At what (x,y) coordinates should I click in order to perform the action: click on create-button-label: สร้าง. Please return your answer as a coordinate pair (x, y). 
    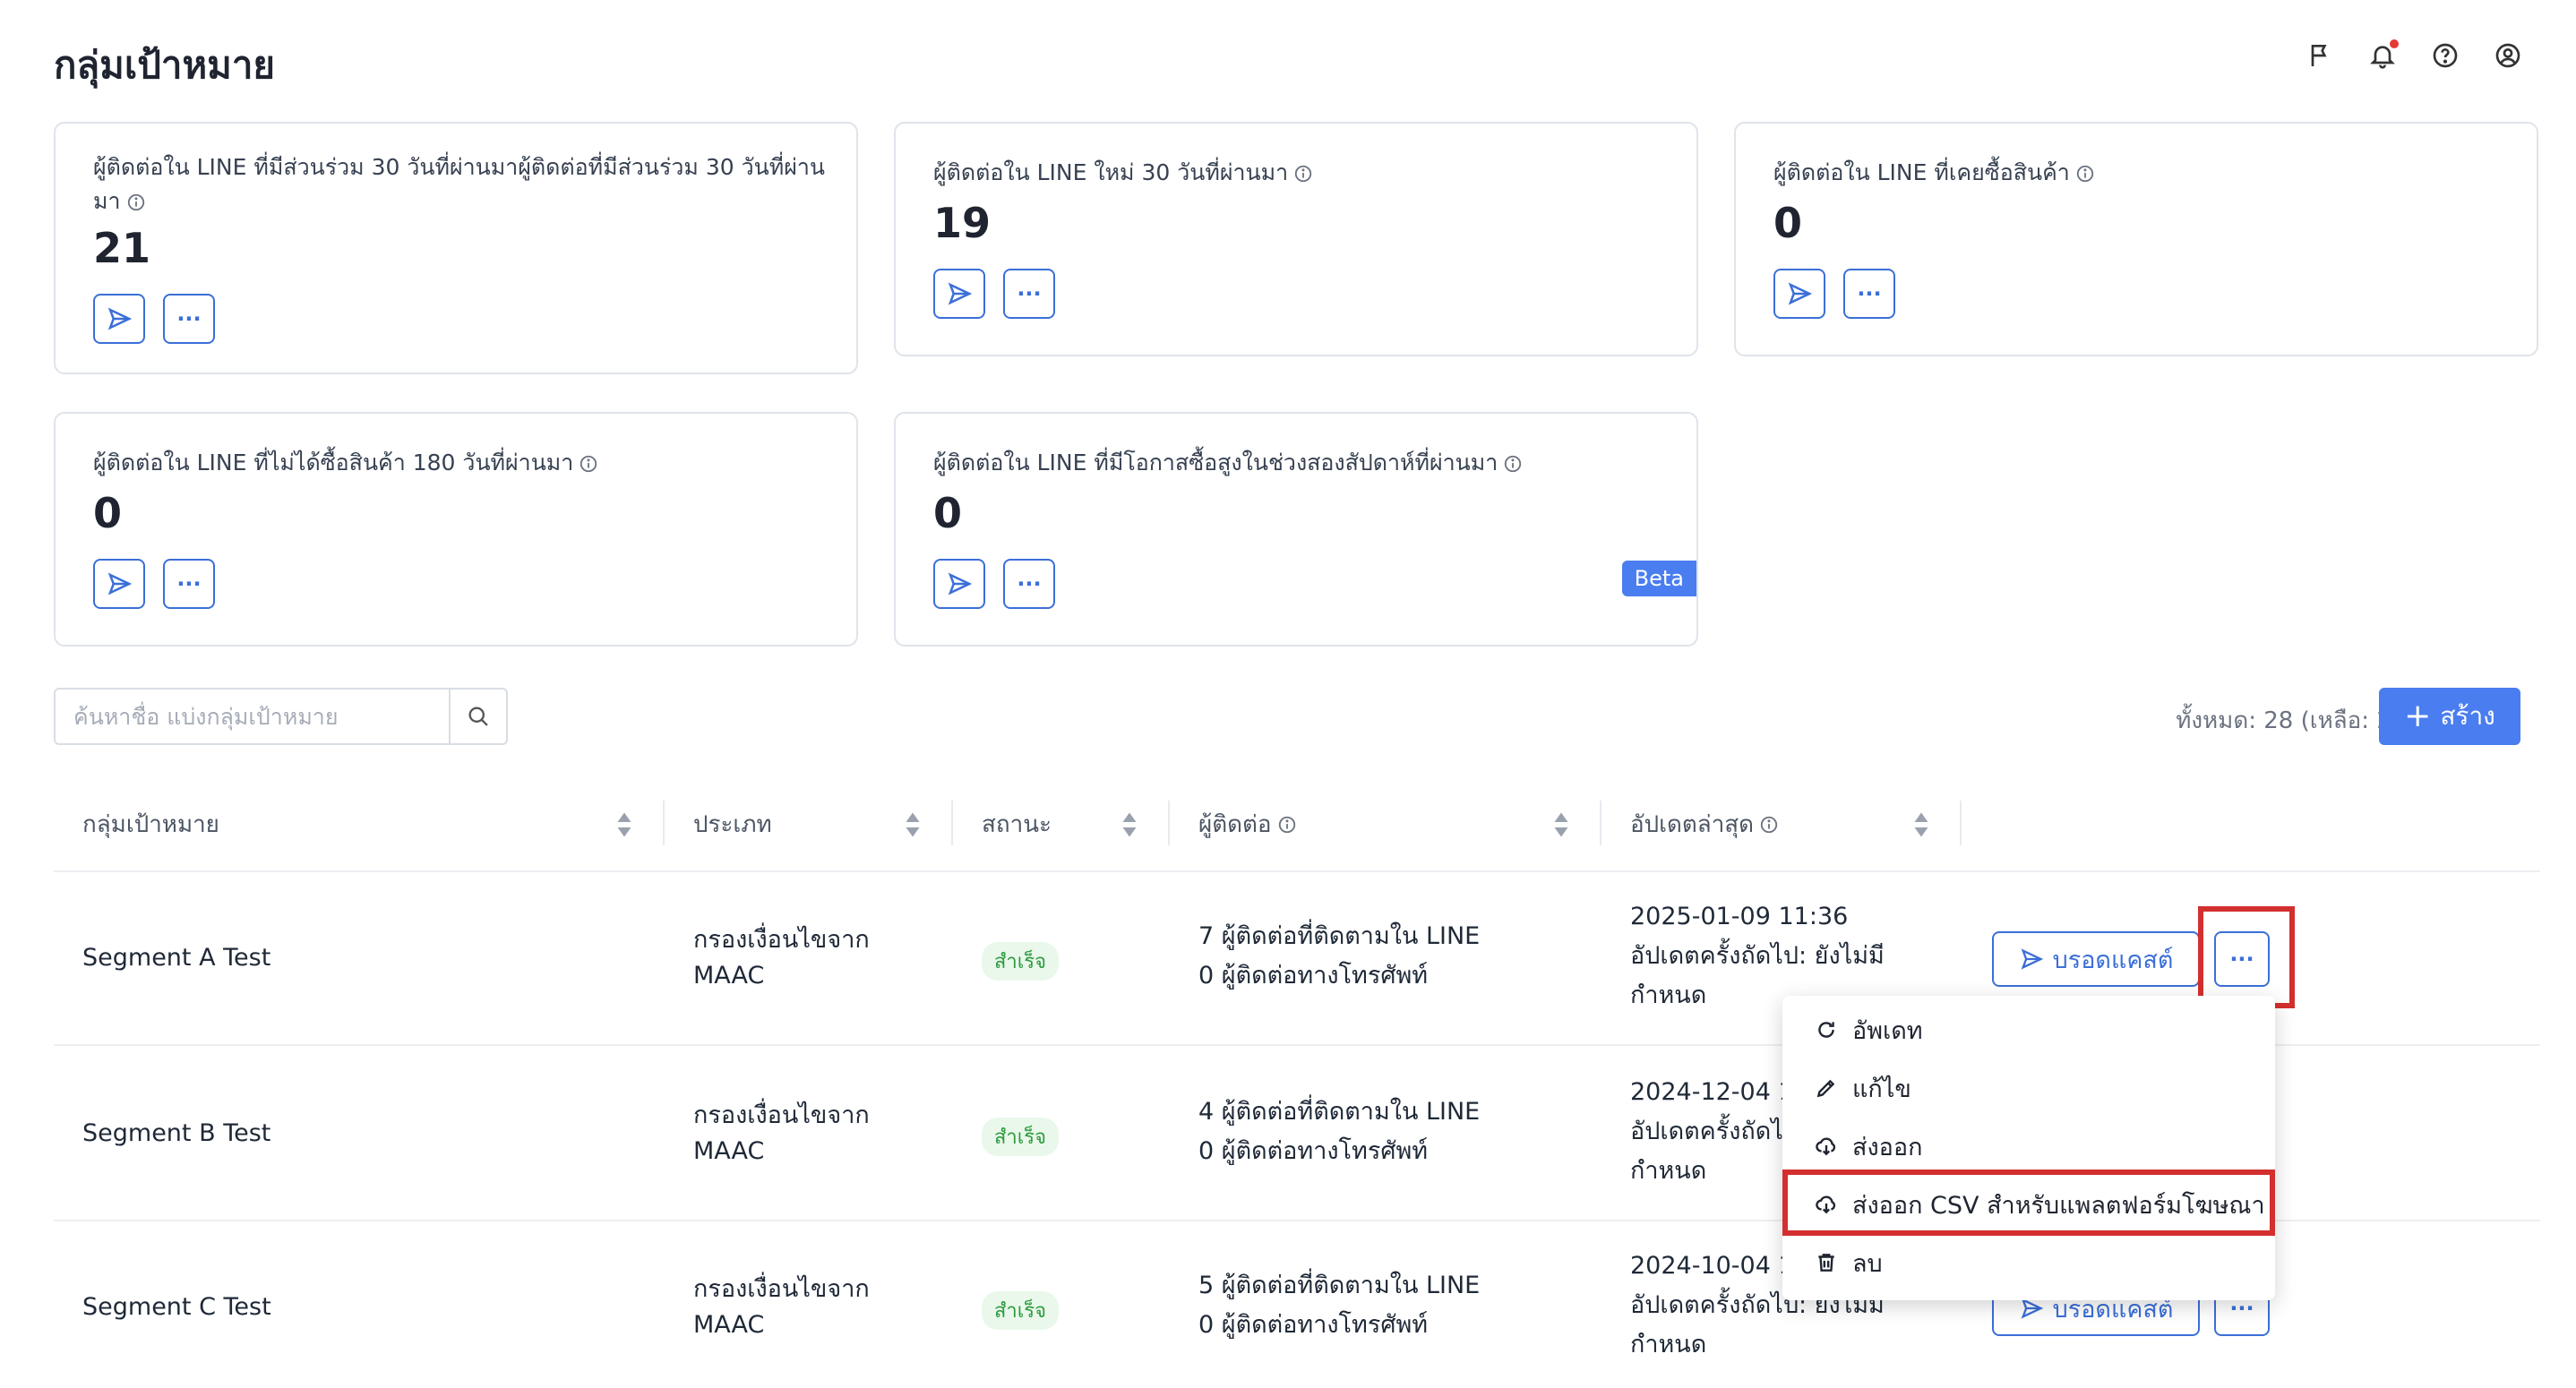
    Looking at the image, I should click on (2467, 716).